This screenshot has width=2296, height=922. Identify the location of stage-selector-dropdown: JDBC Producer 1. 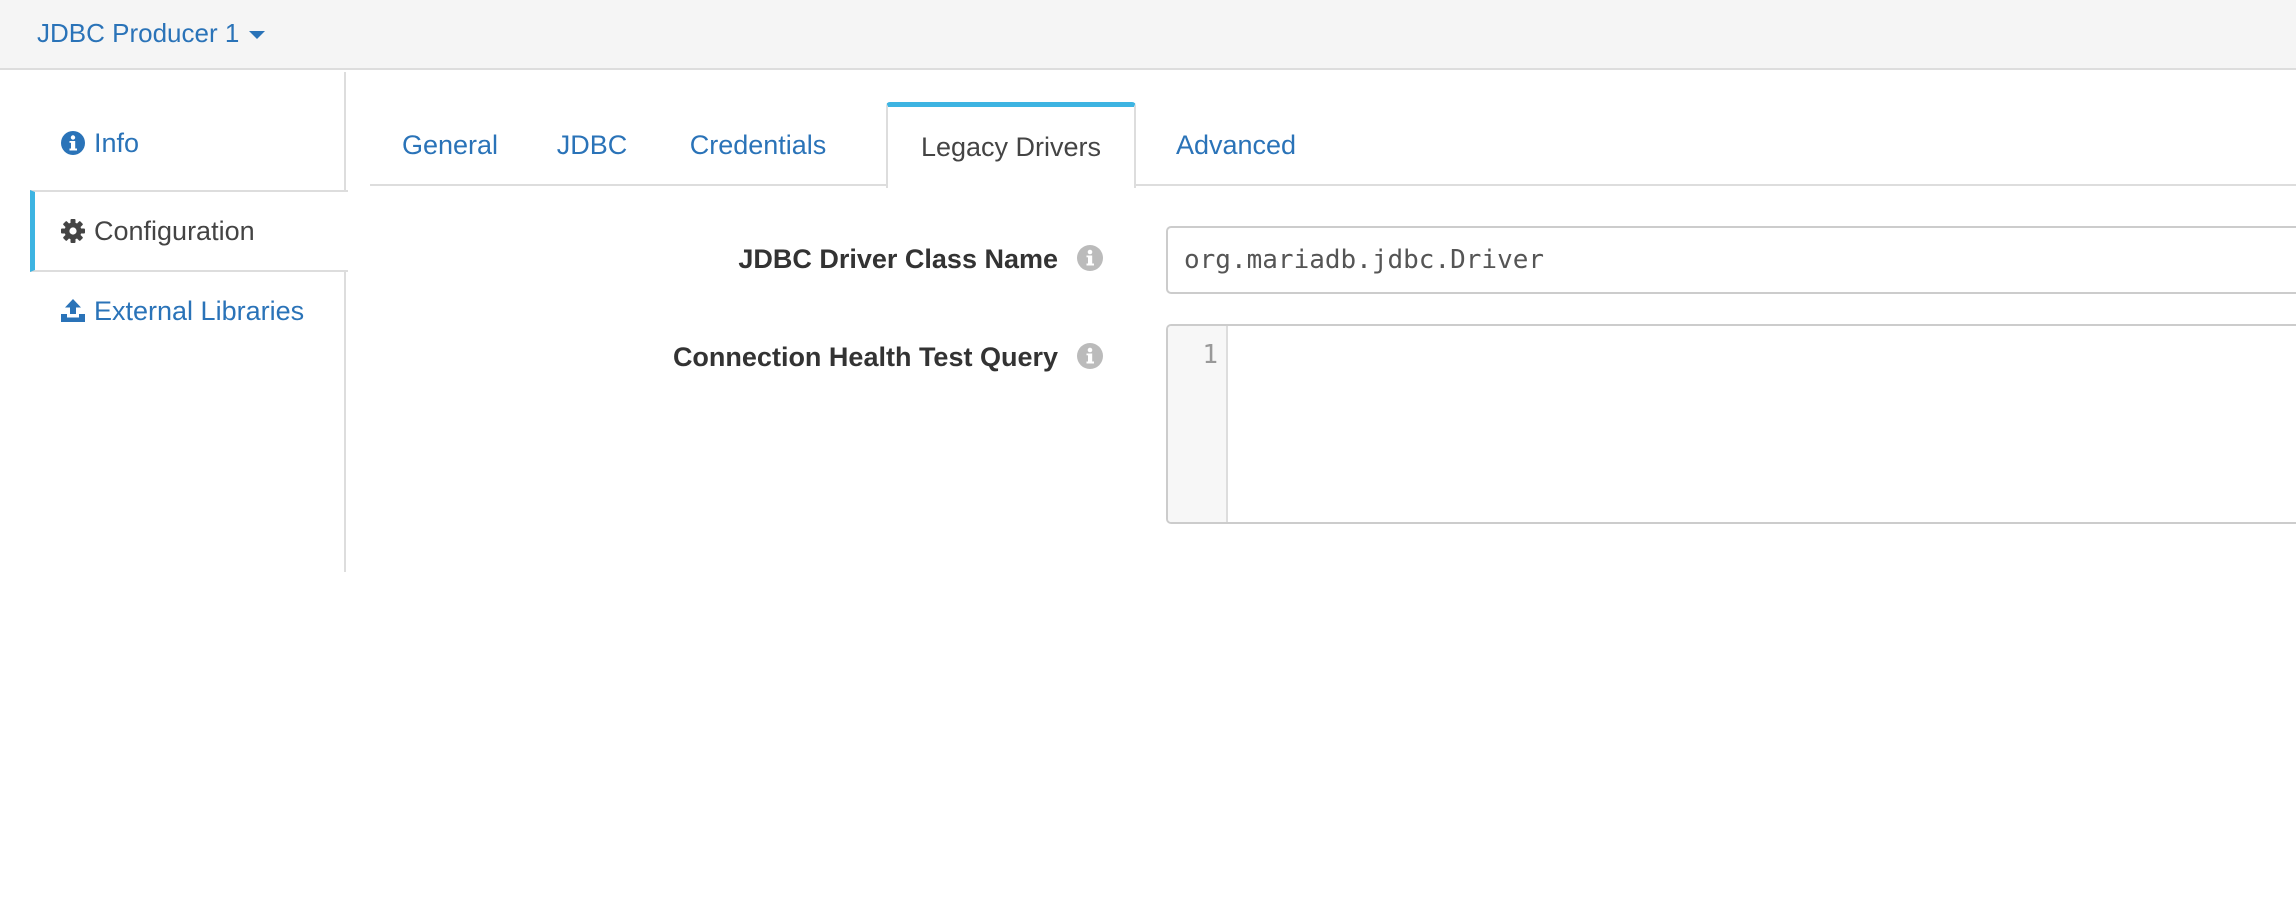
(151, 33).